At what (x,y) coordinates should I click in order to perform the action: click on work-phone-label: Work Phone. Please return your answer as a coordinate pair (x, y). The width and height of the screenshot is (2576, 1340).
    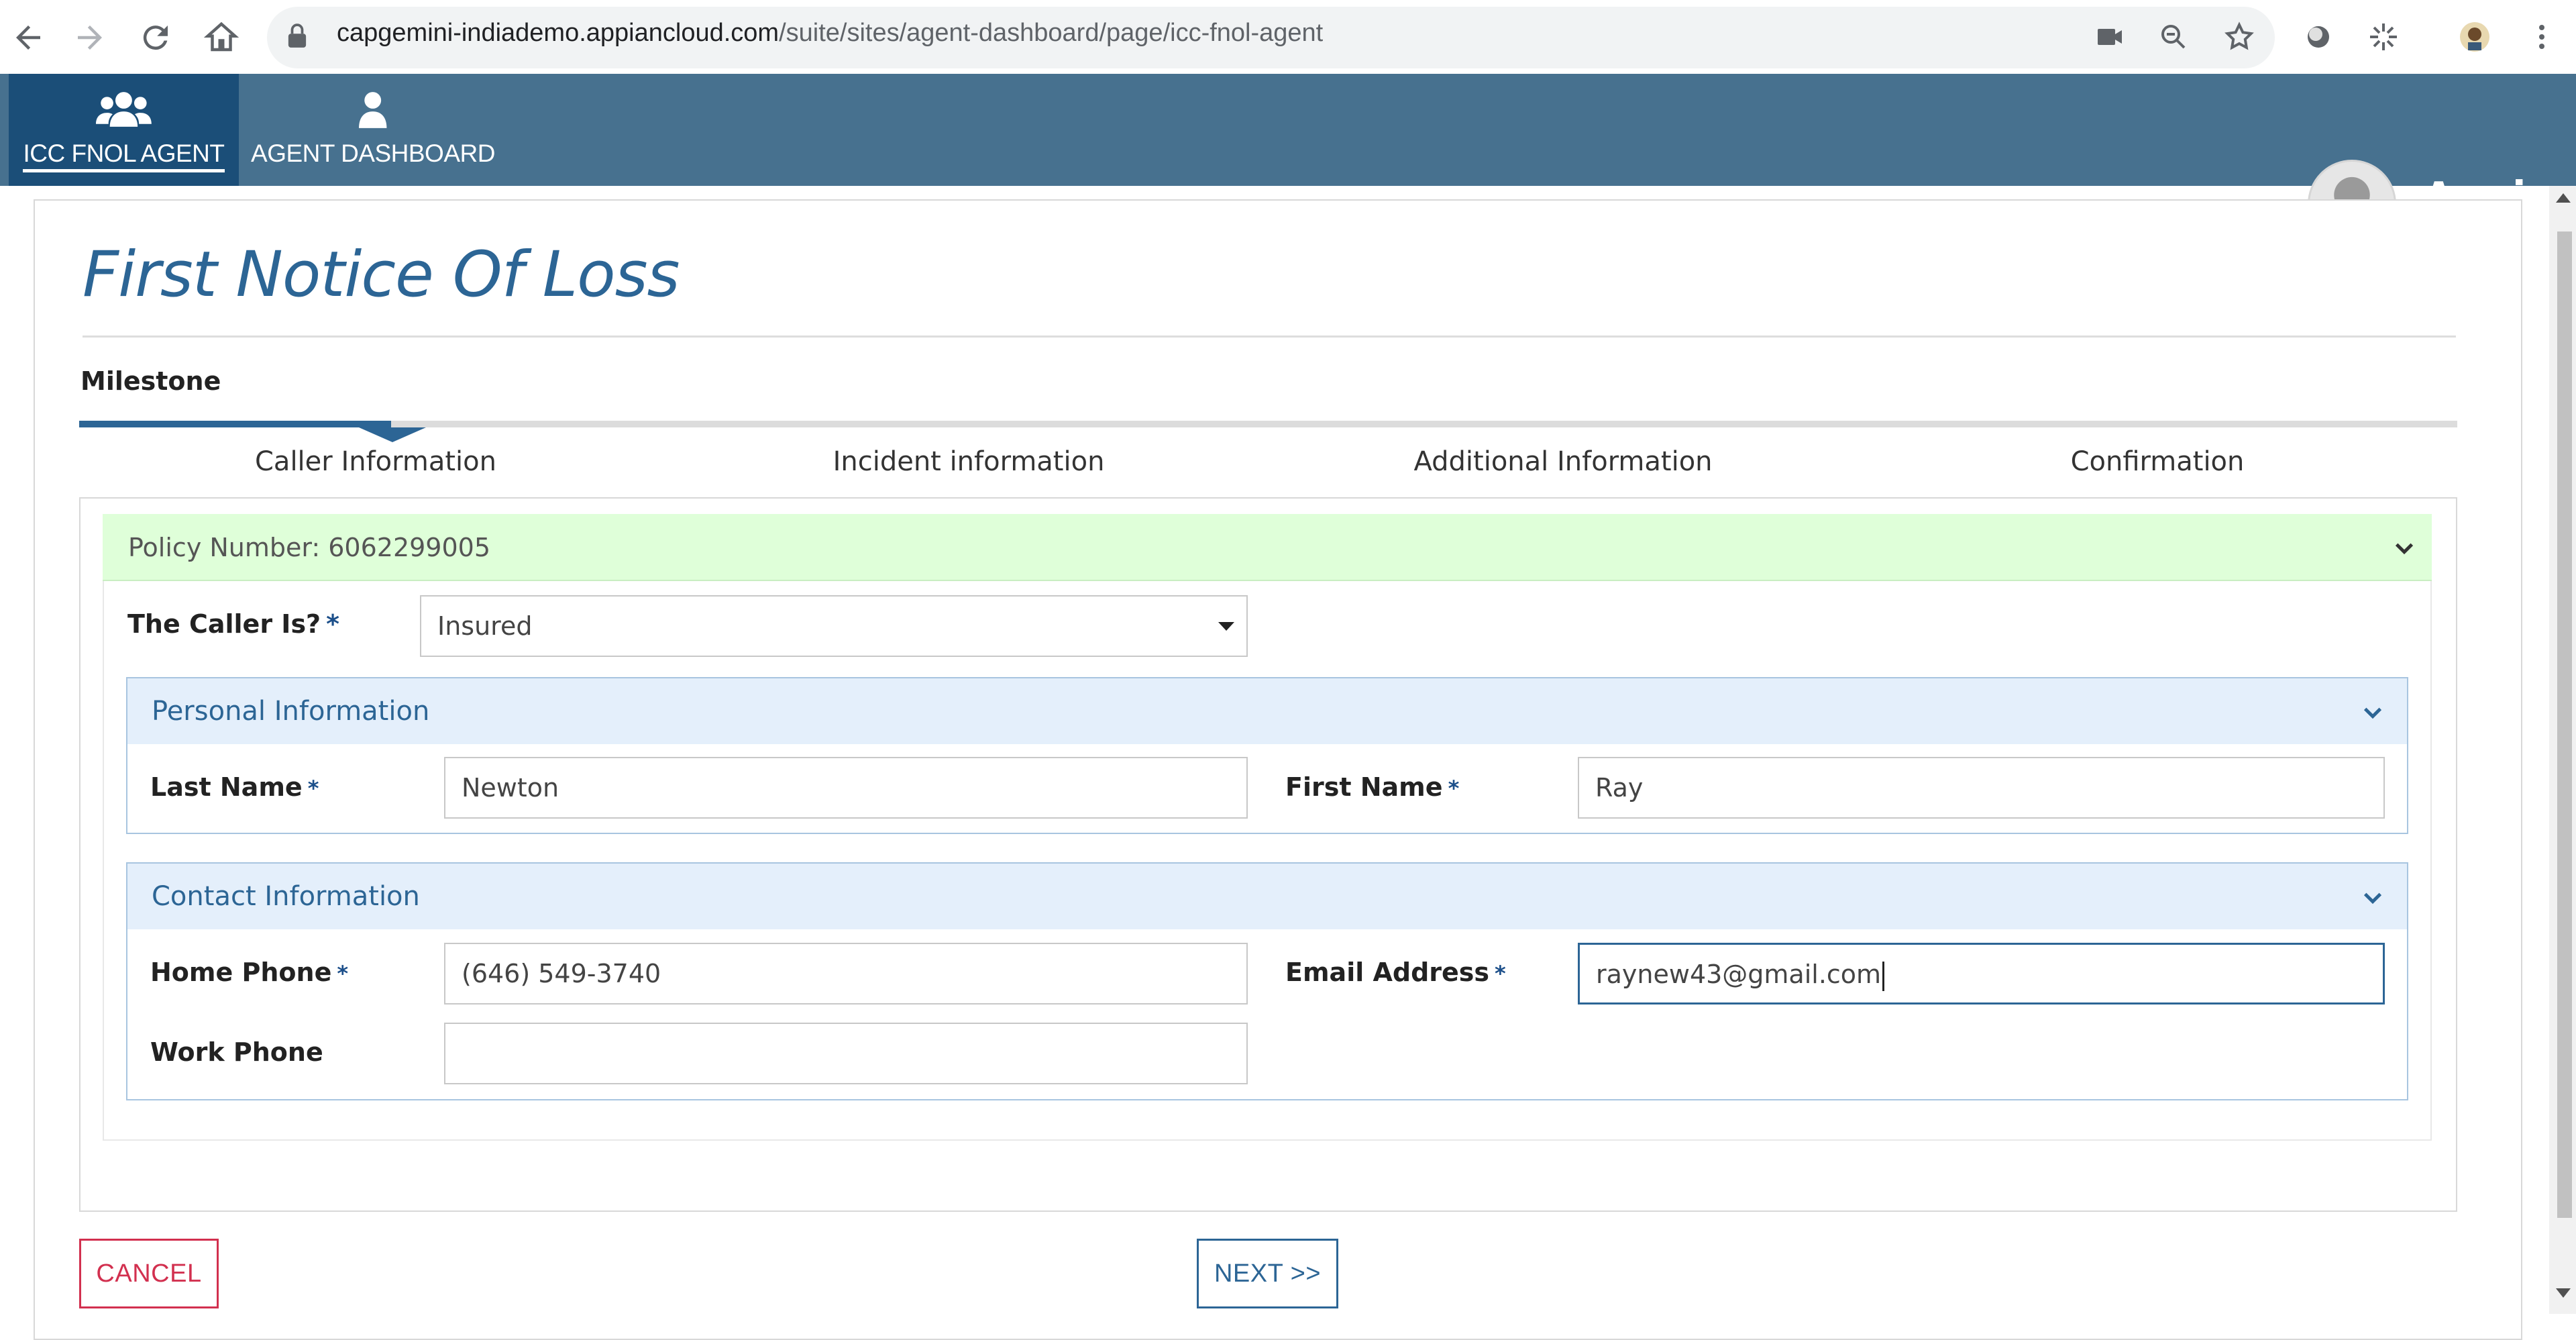
    Looking at the image, I should click on (236, 1052).